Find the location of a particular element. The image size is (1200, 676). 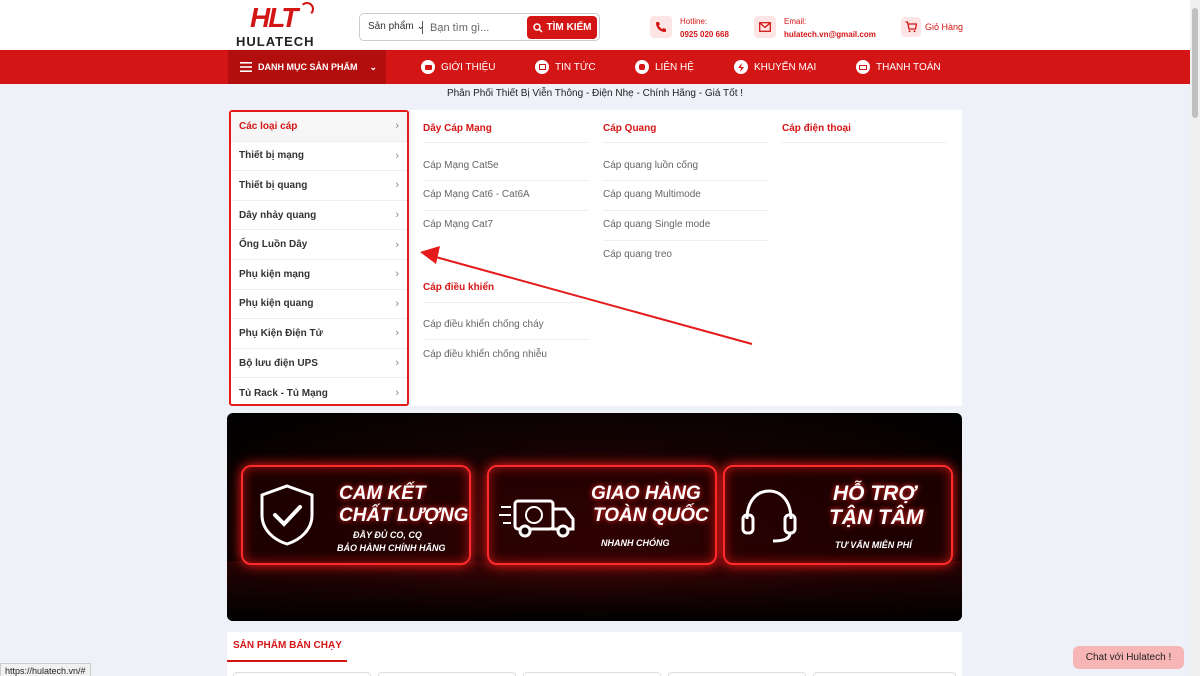

nav-item-lien-he: LIÊN HỆ is located at coordinates (664, 67).